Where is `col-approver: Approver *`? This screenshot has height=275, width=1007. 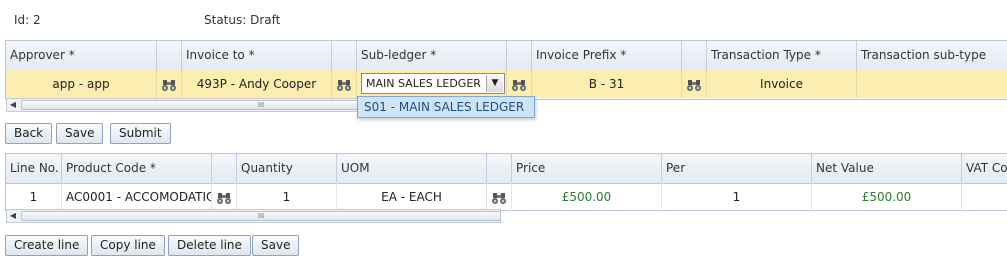 col-approver: Approver * is located at coordinates (81, 55).